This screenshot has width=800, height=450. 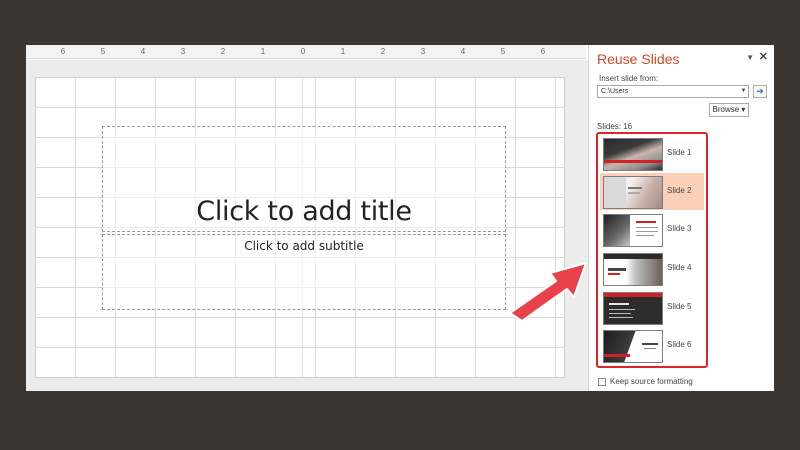 What do you see at coordinates (629, 78) in the screenshot?
I see `insert-slide-from-label: Insert slide from:` at bounding box center [629, 78].